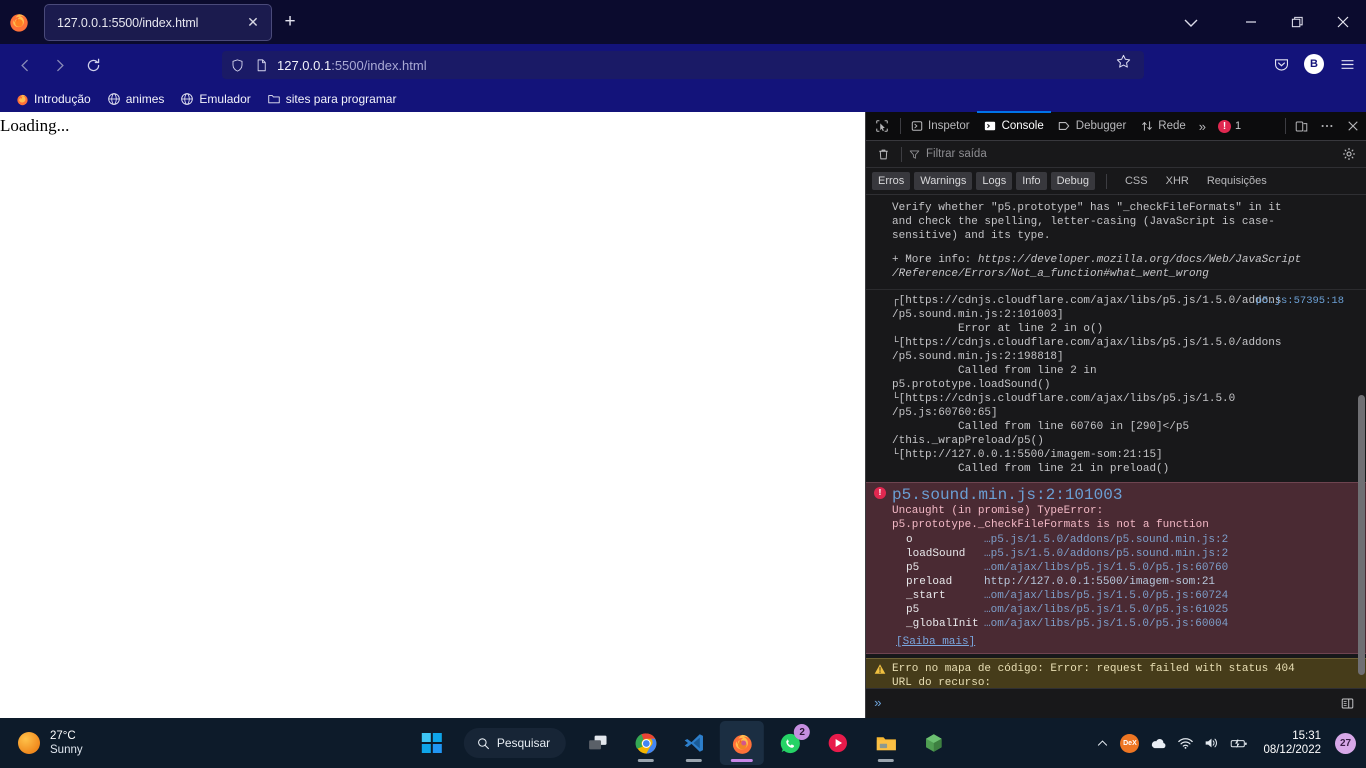  I want to click on samsung-dex-icon: DeX, so click(1130, 743).